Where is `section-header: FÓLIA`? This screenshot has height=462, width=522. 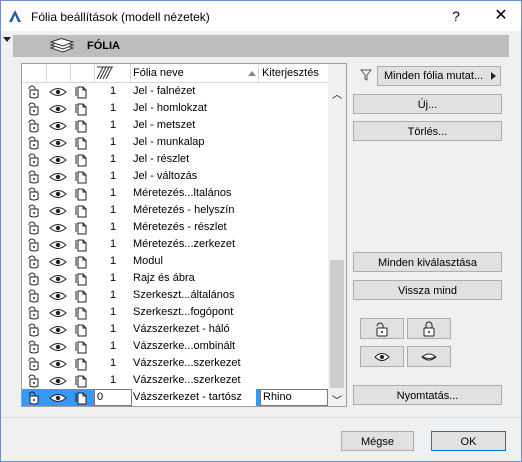 section-header: FÓLIA is located at coordinates (261, 46).